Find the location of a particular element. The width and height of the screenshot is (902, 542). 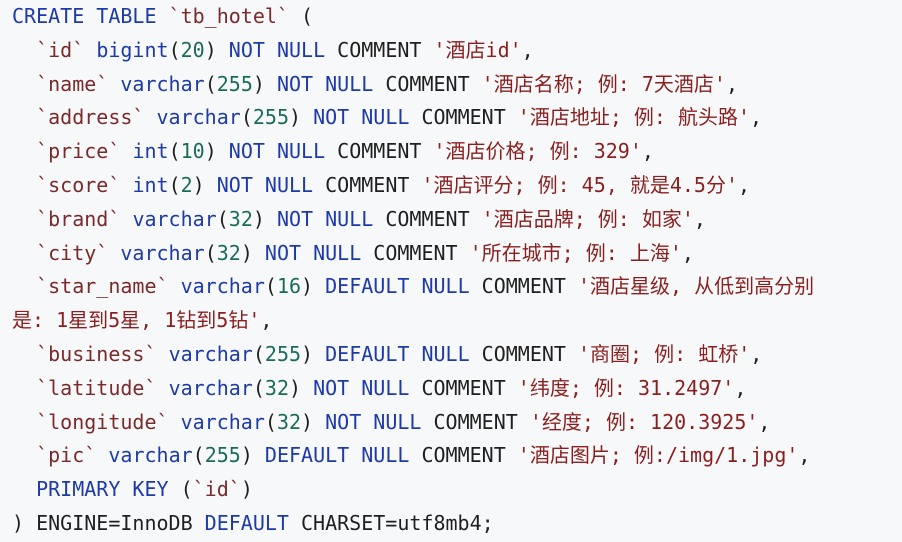

code-token: '酒店星级, 从低到高分别 is located at coordinates (696, 286).